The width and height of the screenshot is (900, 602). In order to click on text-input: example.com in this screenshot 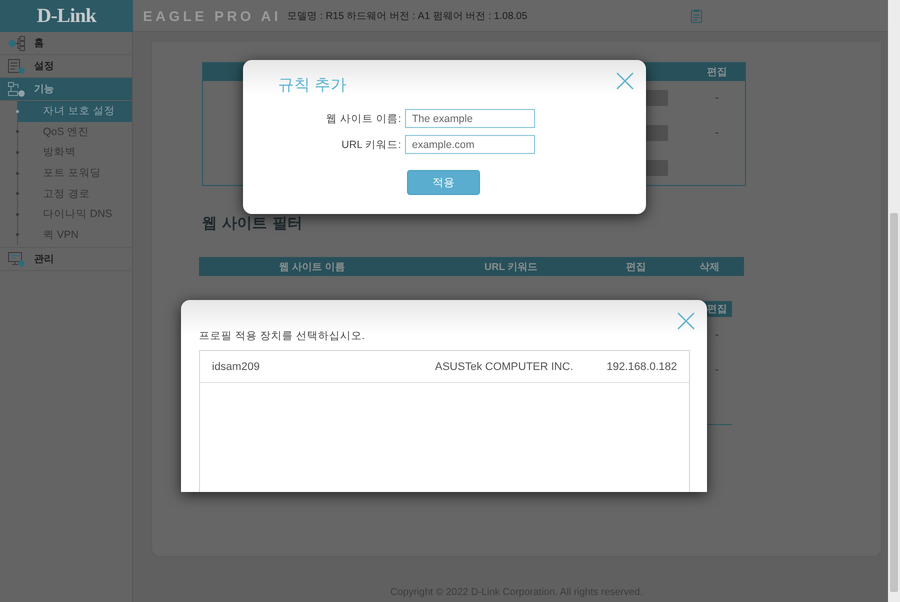, I will do `click(470, 144)`.